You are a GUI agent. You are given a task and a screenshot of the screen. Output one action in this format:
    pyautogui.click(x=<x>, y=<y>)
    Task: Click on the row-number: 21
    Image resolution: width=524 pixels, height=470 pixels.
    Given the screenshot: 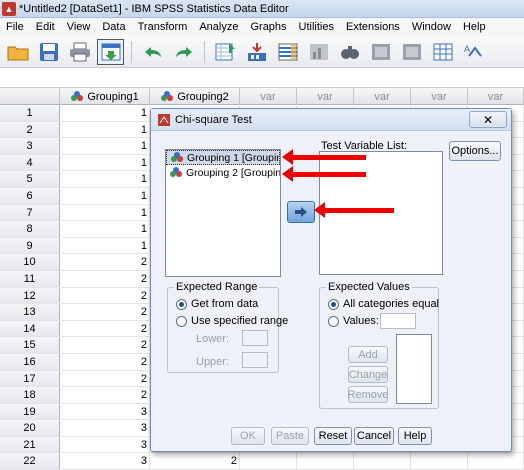 What is the action you would take?
    pyautogui.click(x=30, y=444)
    